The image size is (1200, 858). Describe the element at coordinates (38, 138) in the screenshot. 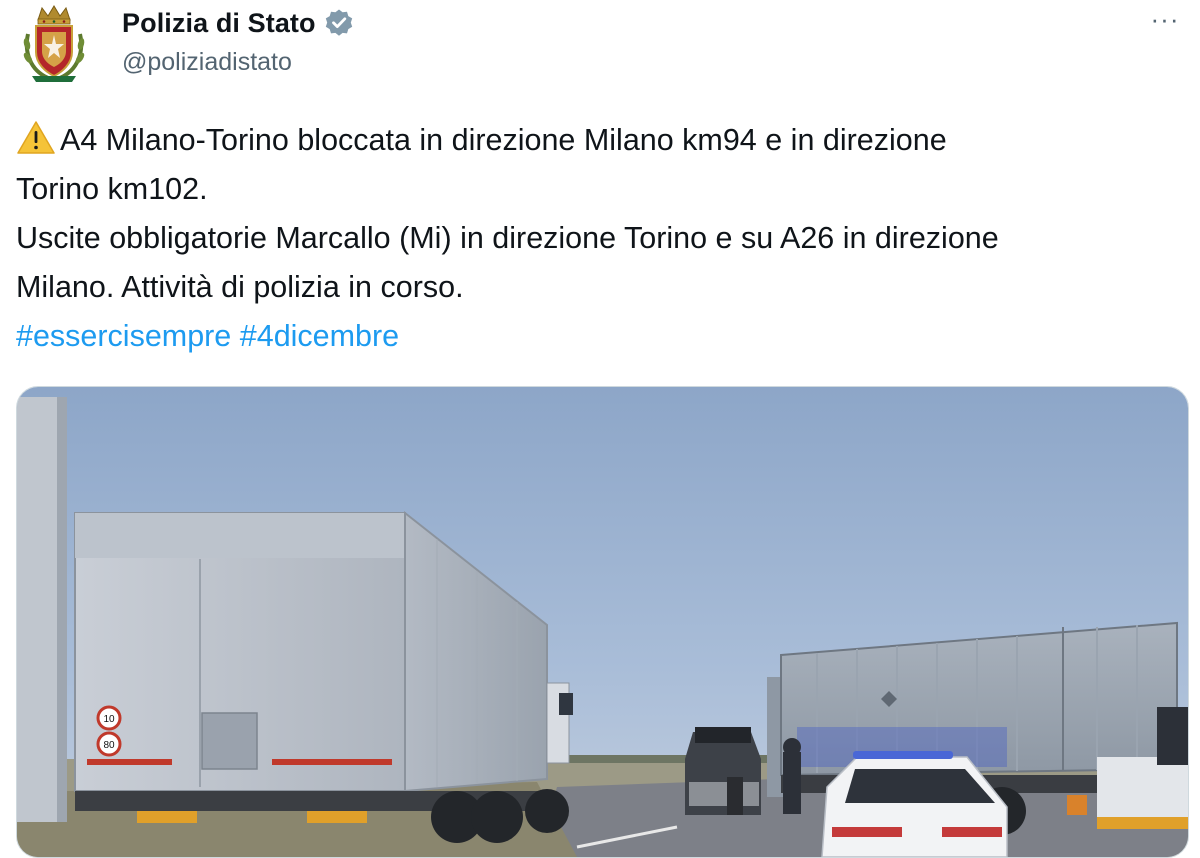

I see `warning-icon` at that location.